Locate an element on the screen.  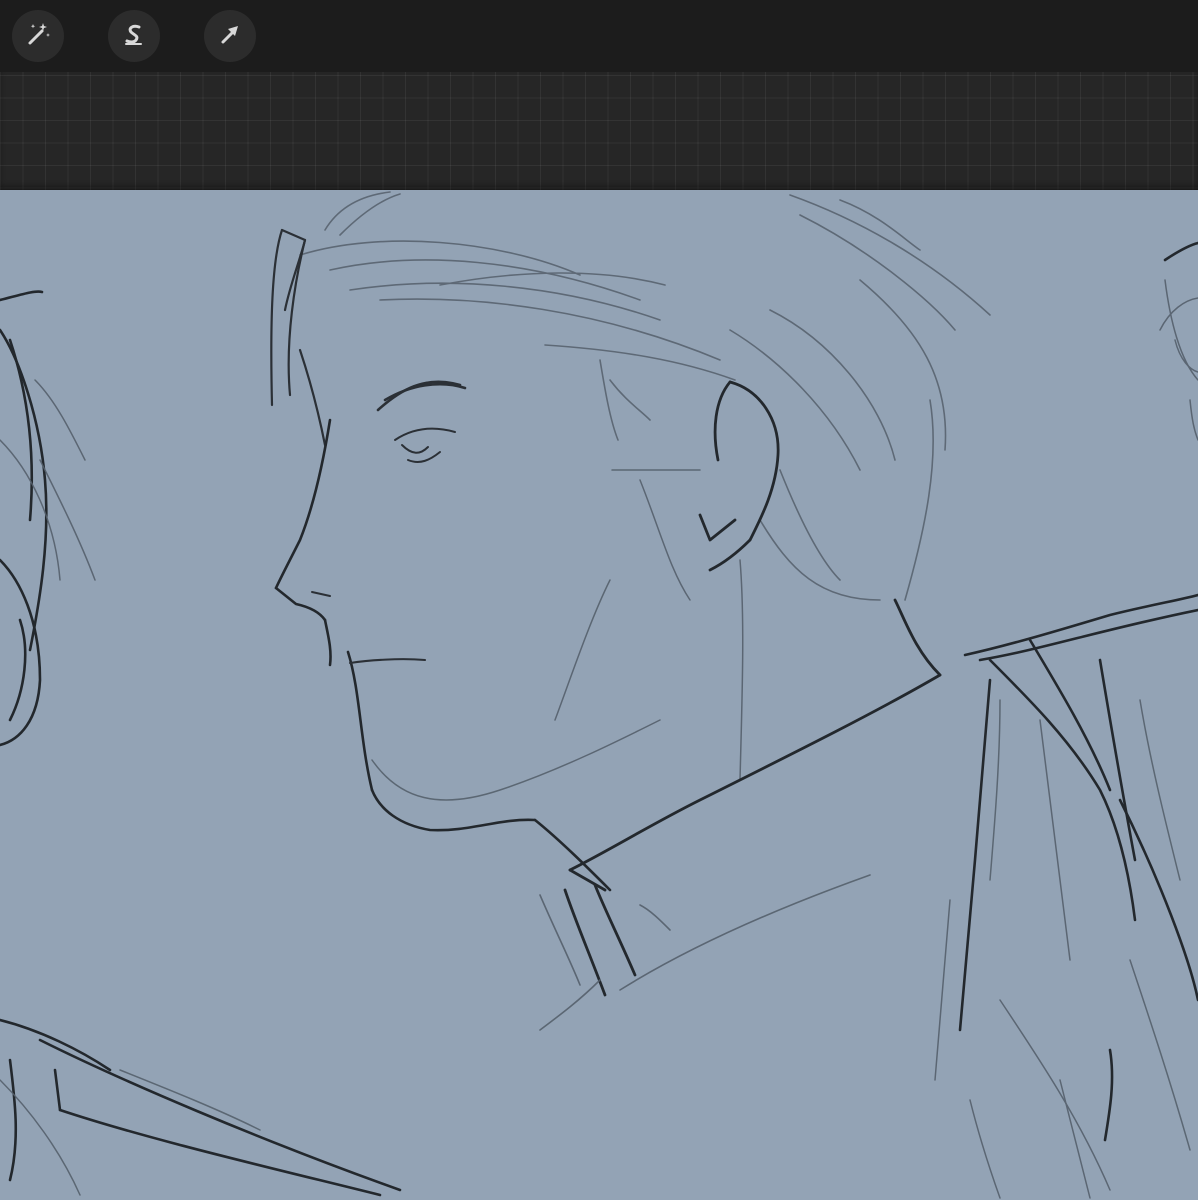
top-toolbar is located at coordinates (599, 36).